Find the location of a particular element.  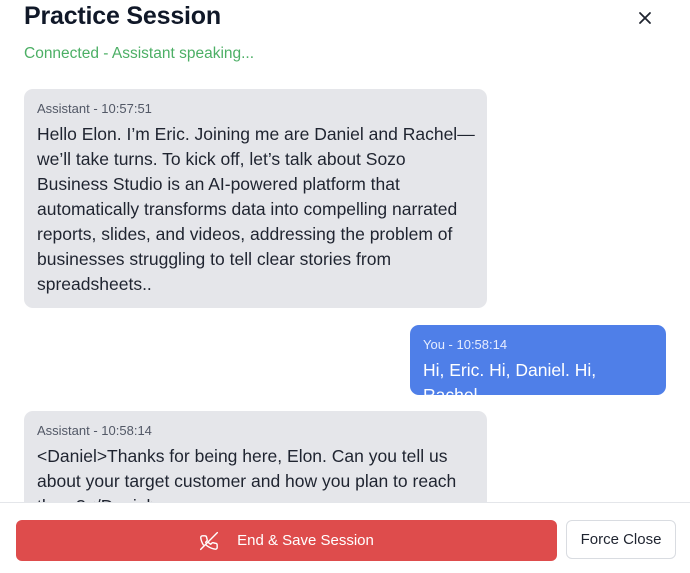

close-button is located at coordinates (645, 18).